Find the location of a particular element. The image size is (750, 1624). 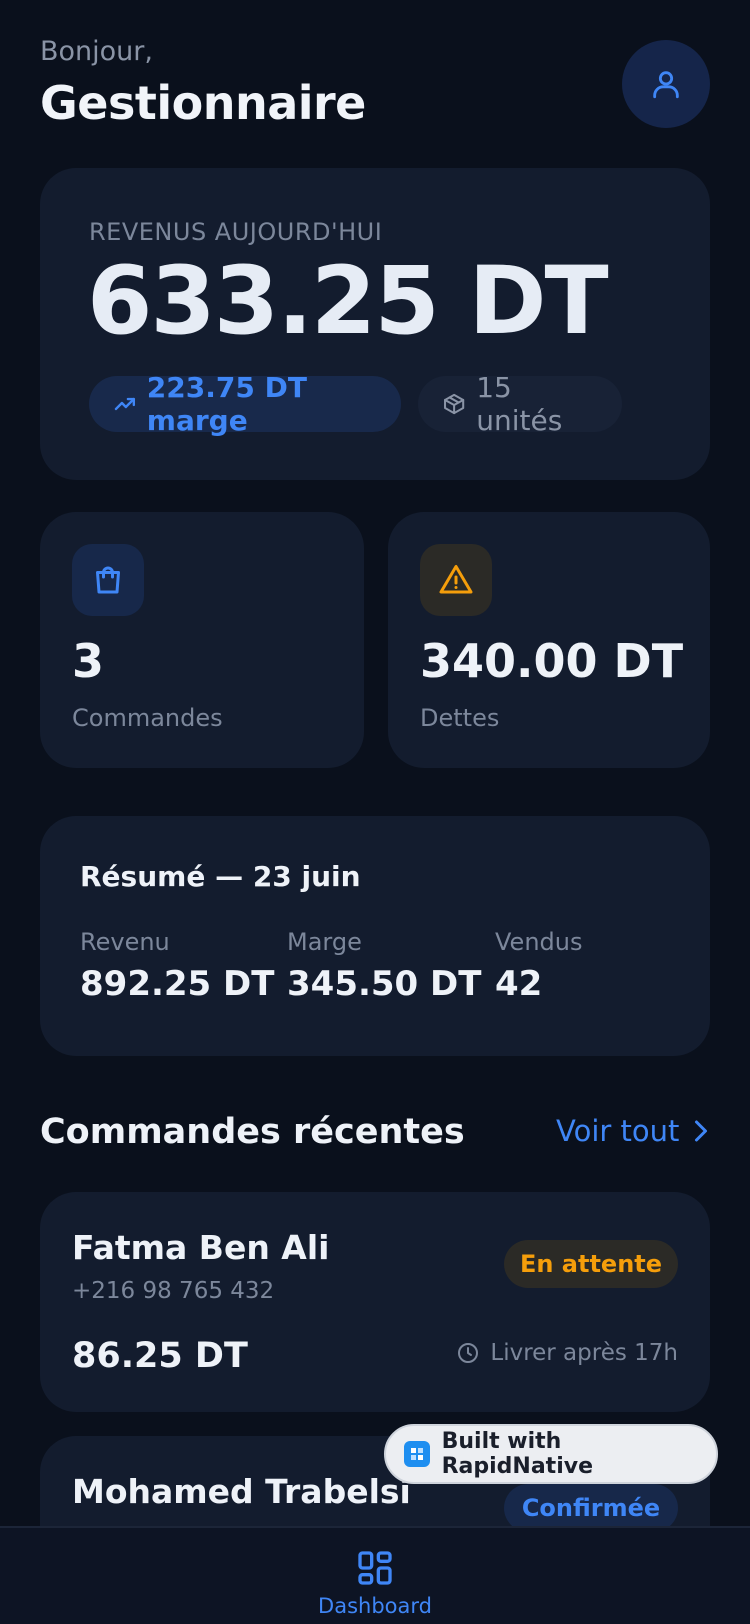

units-pill: 15 unités is located at coordinates (520, 404).